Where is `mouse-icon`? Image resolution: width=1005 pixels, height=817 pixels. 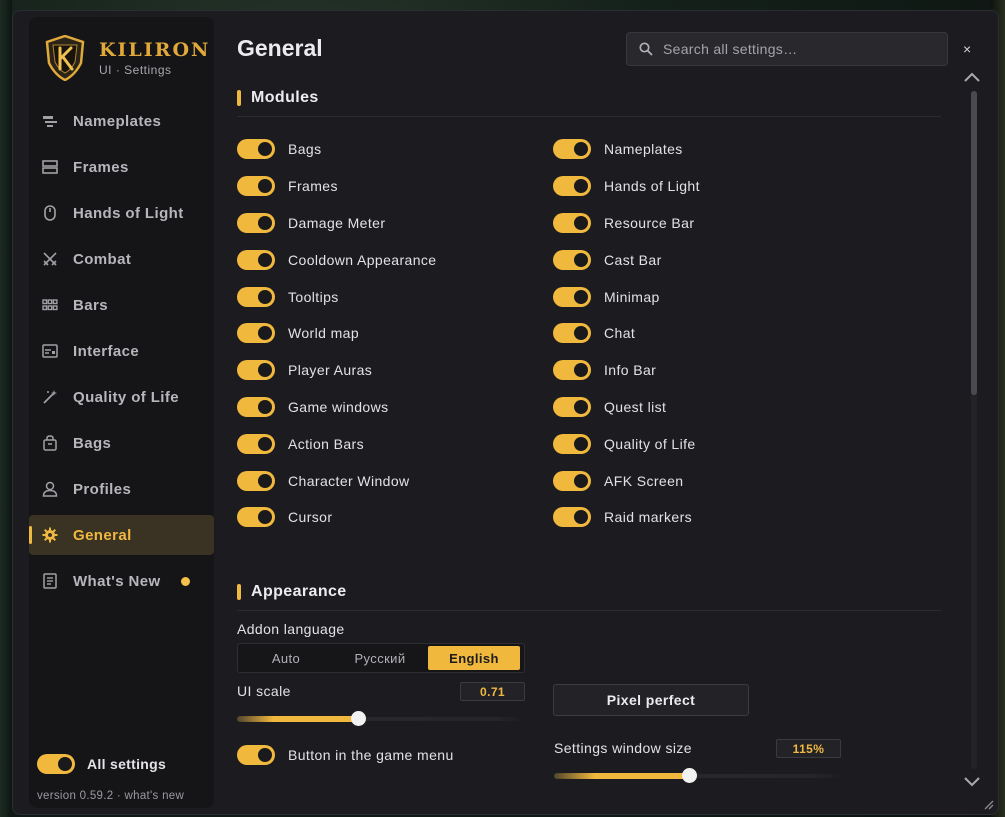 mouse-icon is located at coordinates (50, 213).